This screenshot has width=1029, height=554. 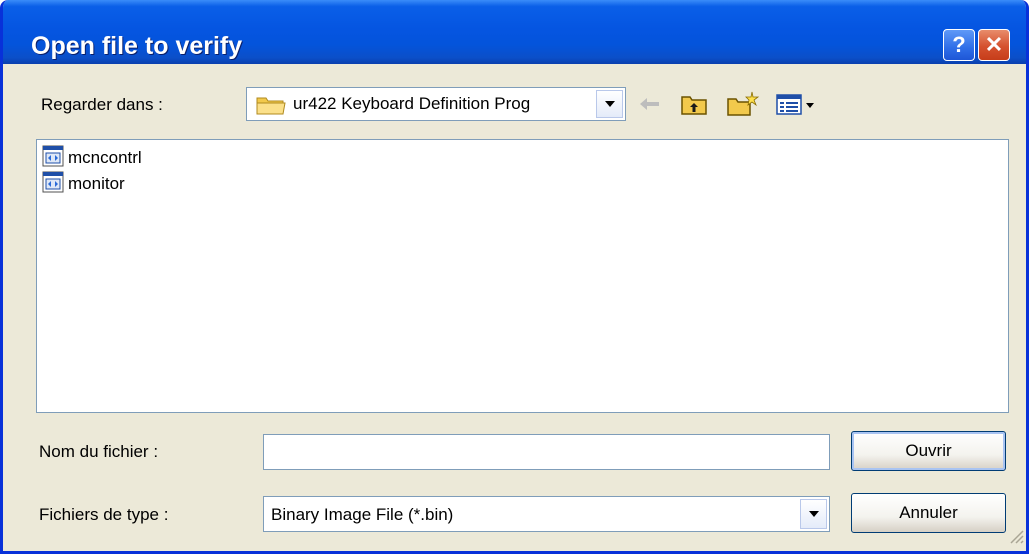 What do you see at coordinates (694, 104) in the screenshot?
I see `up-folder-icon` at bounding box center [694, 104].